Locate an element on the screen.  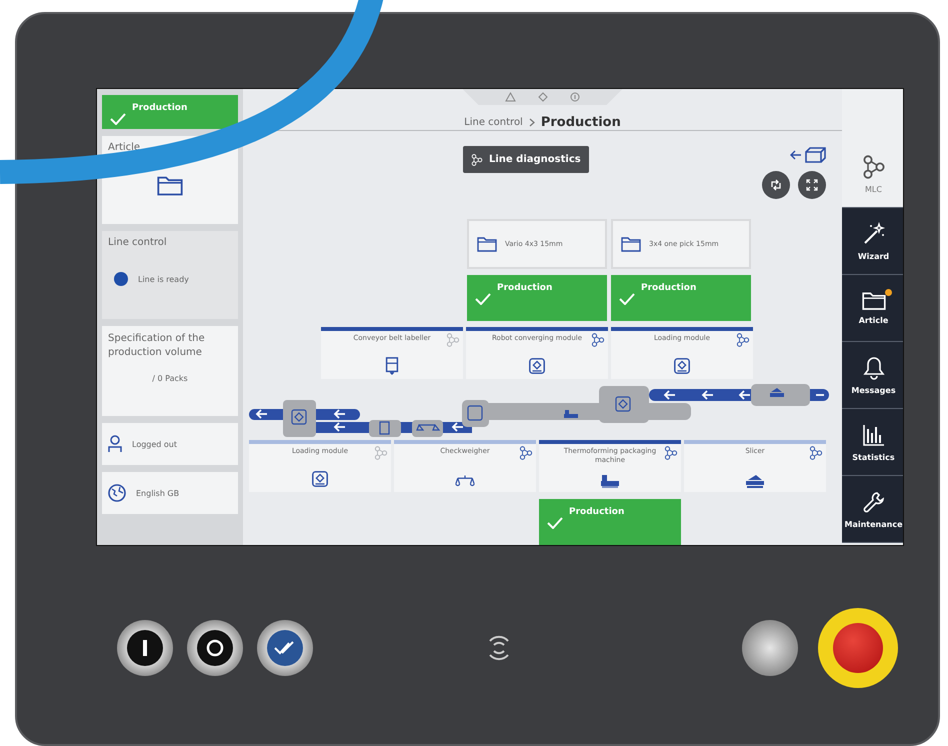
info-icon is located at coordinates (575, 97).